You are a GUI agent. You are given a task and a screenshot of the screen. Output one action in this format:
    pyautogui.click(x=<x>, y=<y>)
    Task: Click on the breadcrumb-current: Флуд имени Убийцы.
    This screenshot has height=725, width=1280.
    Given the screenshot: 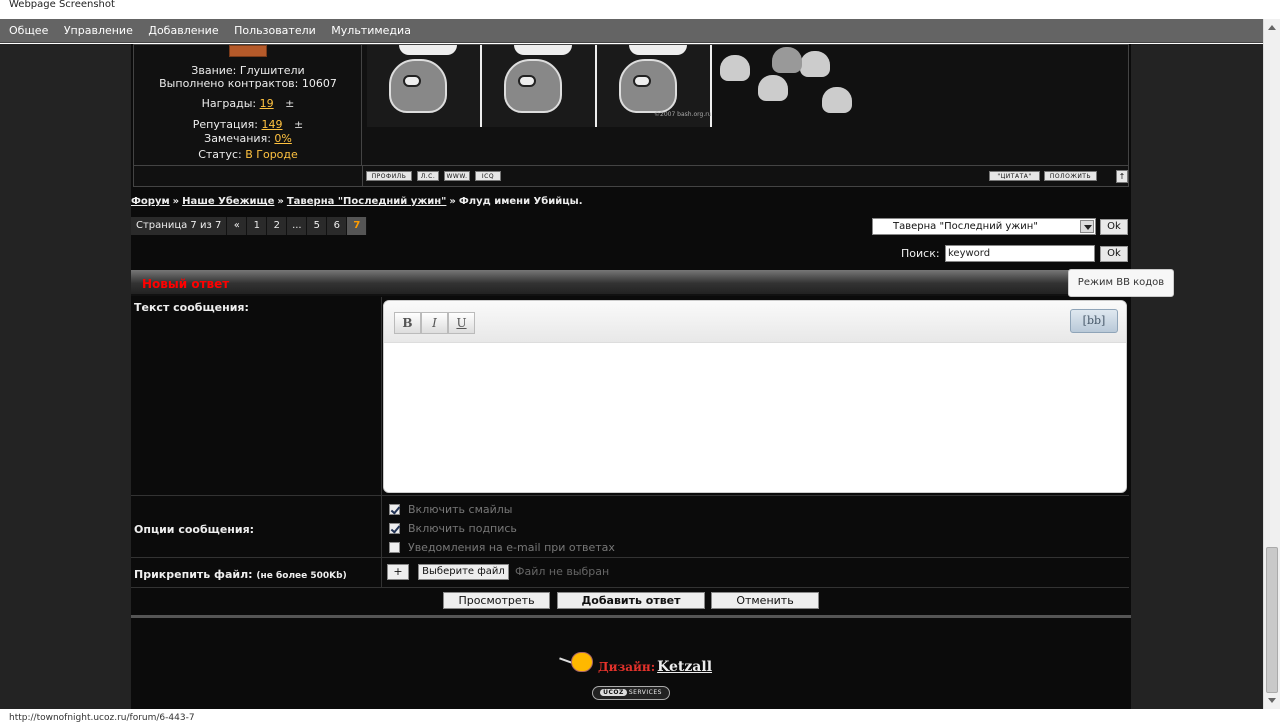 What is the action you would take?
    pyautogui.click(x=520, y=201)
    